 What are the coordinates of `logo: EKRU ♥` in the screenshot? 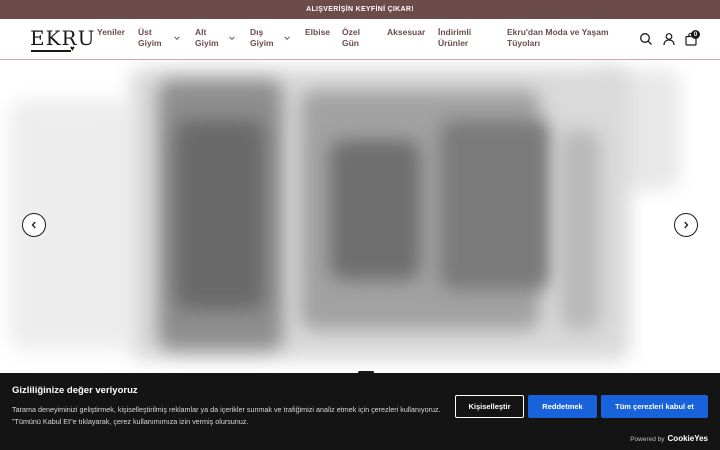 It's located at (62, 40).